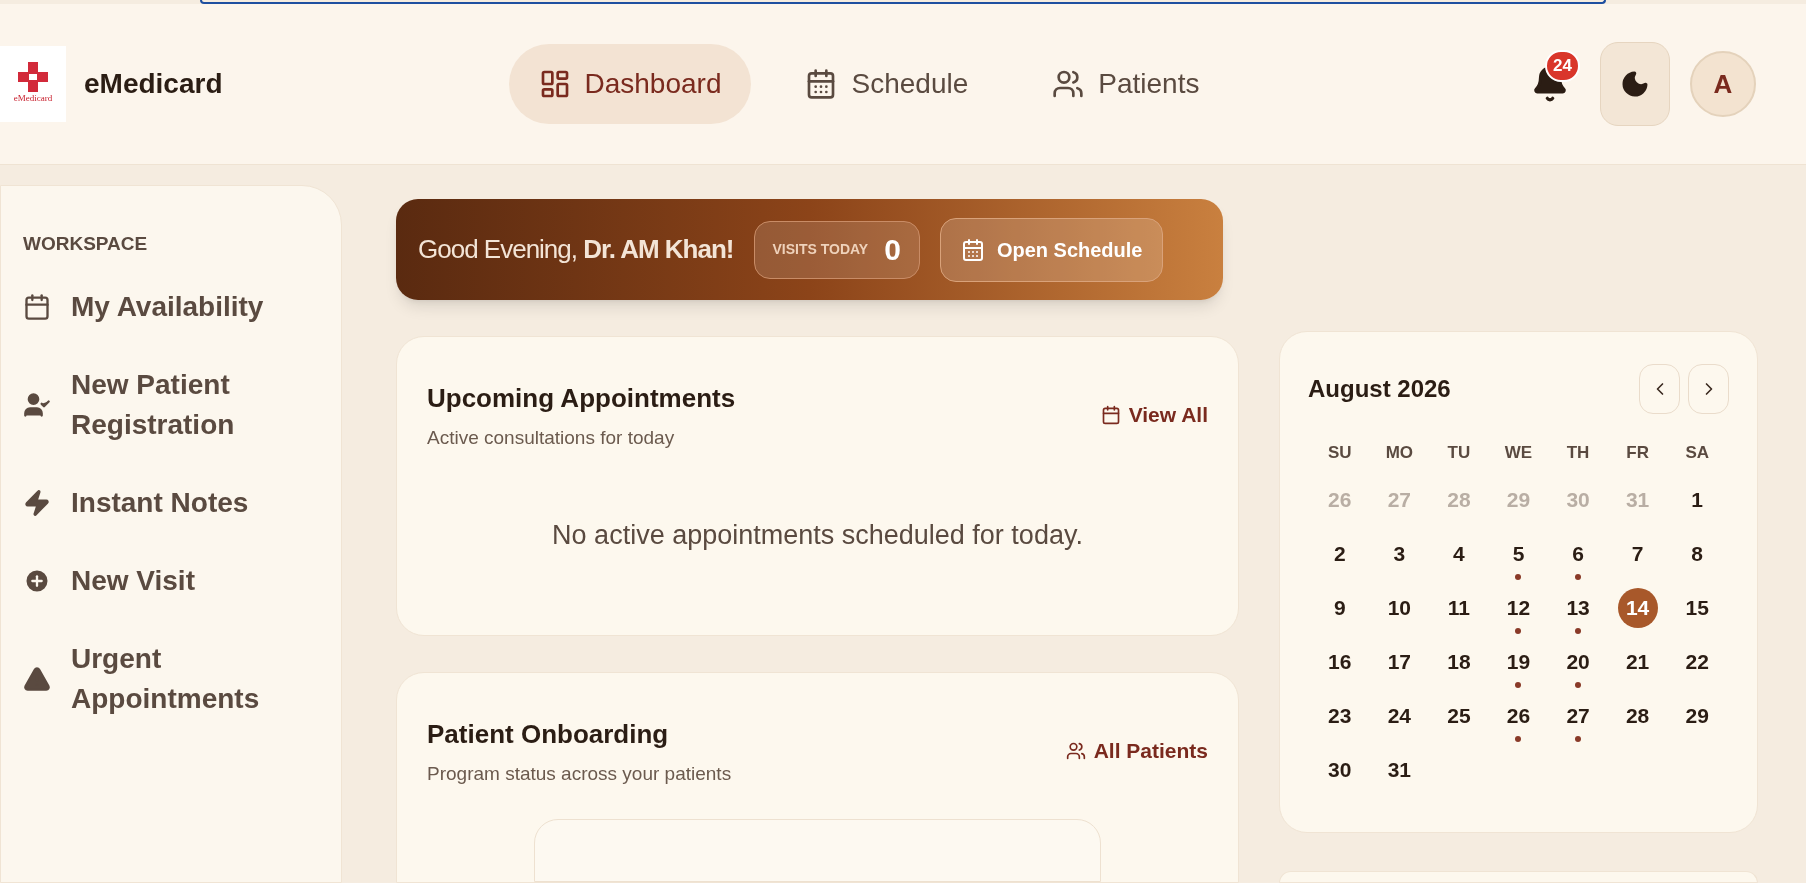  Describe the element at coordinates (887, 84) in the screenshot. I see `nav-tab: Schedule` at that location.